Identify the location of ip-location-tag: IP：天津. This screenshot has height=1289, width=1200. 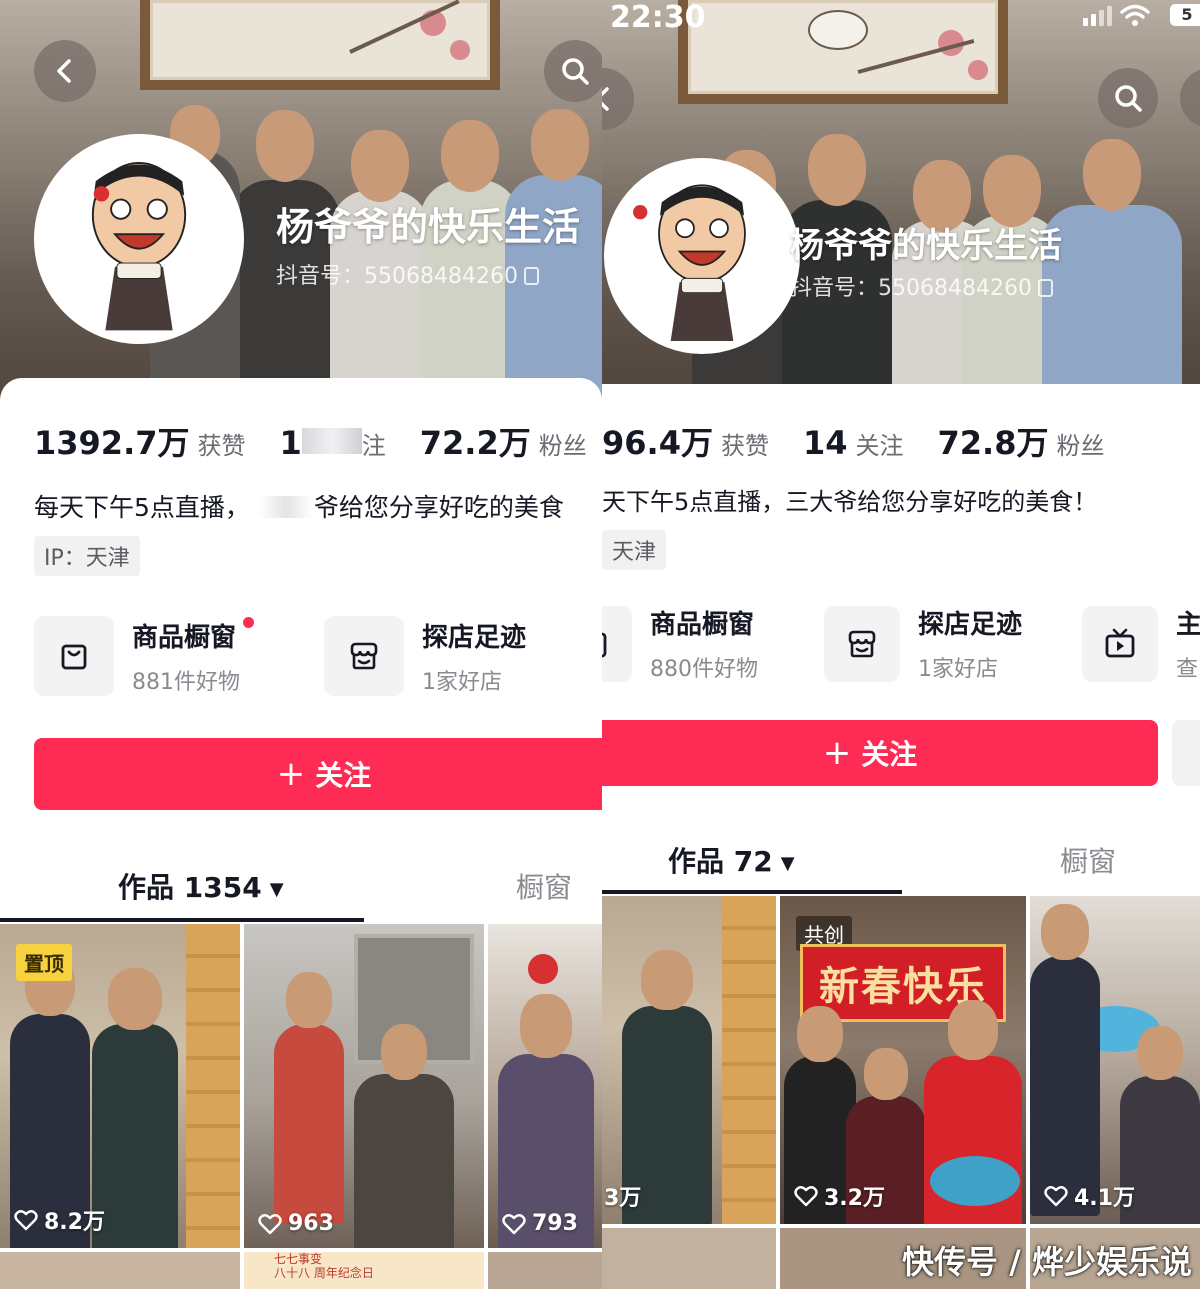
(87, 556).